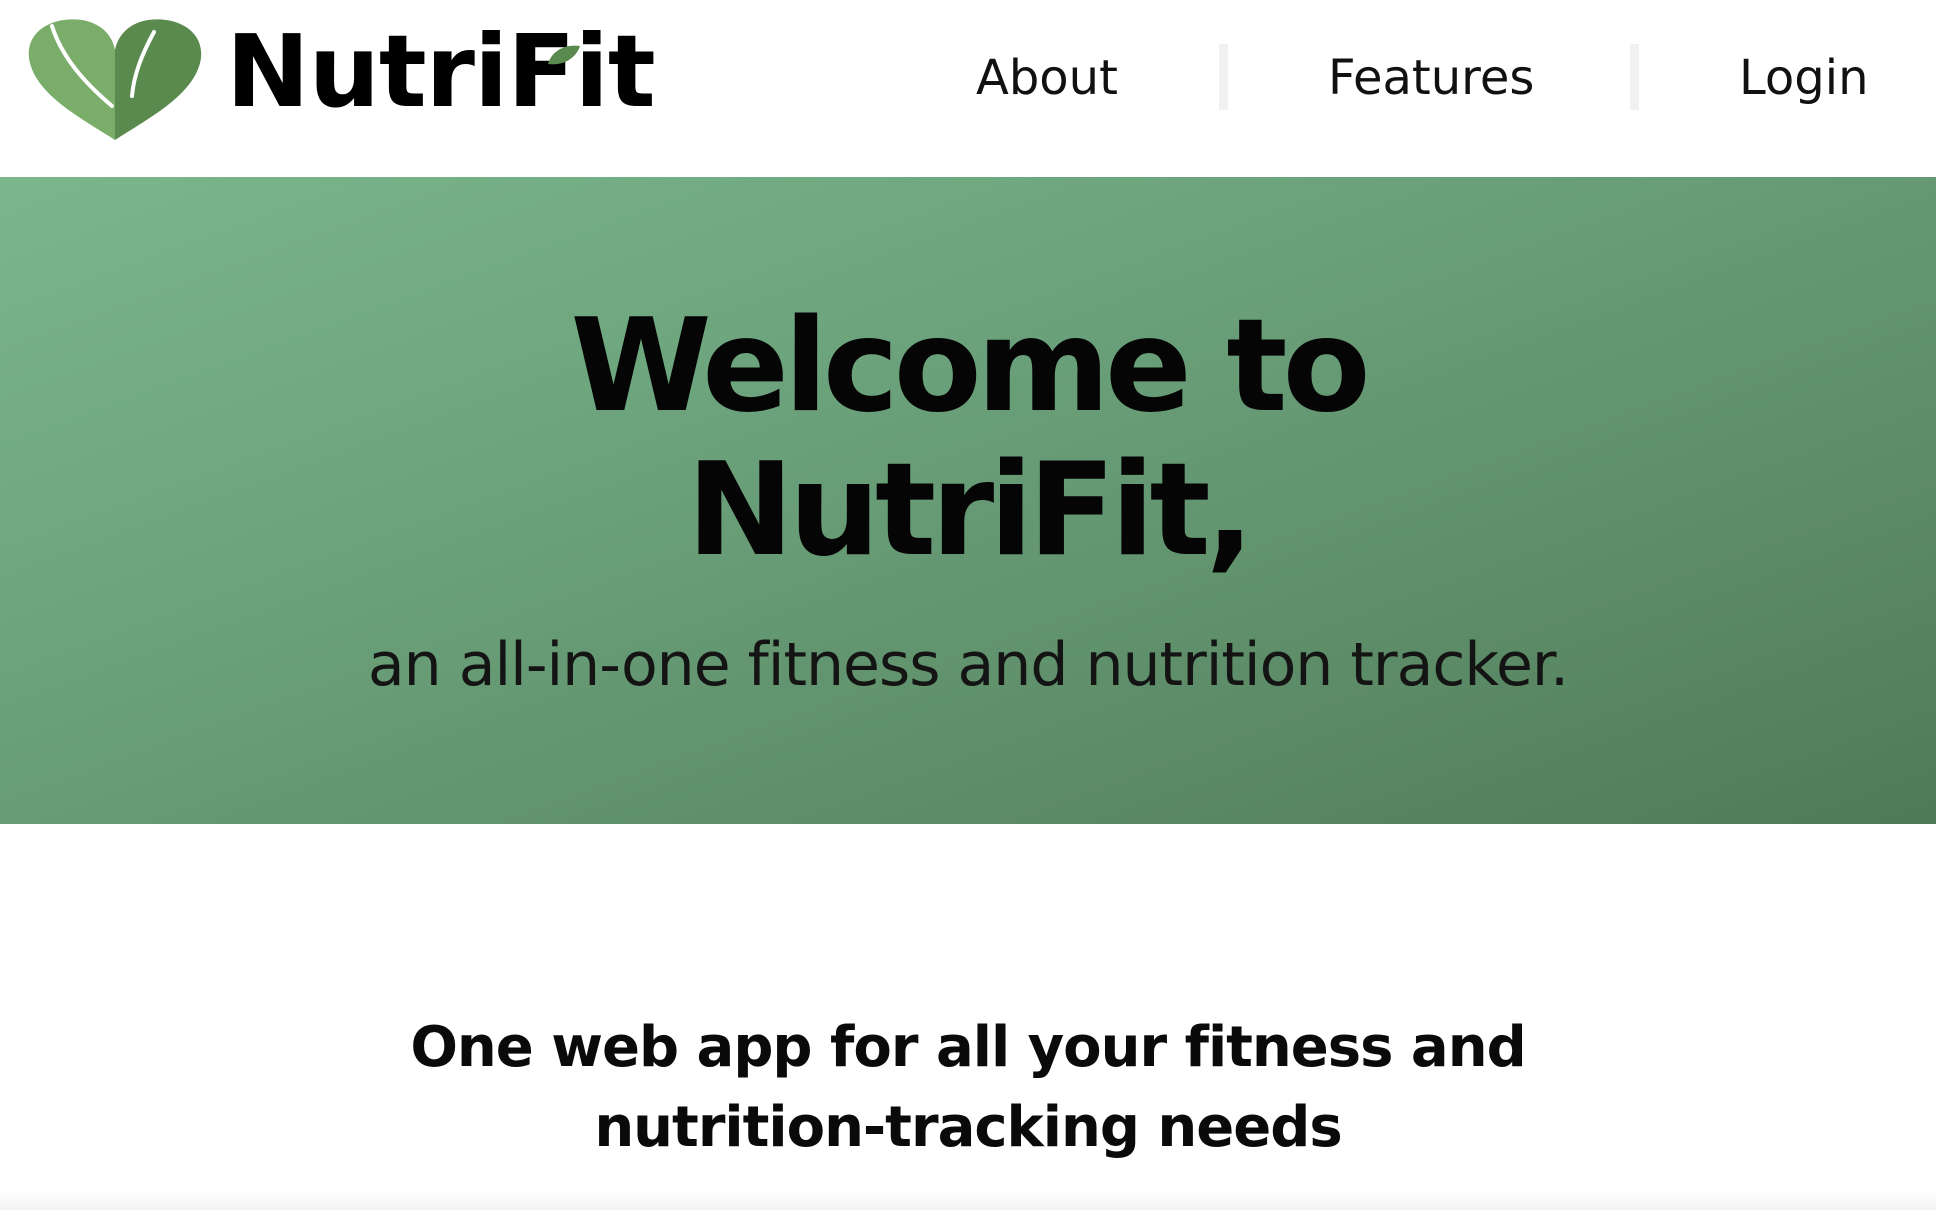 The image size is (1936, 1210). Describe the element at coordinates (564, 55) in the screenshot. I see `small-leaf-icon` at that location.